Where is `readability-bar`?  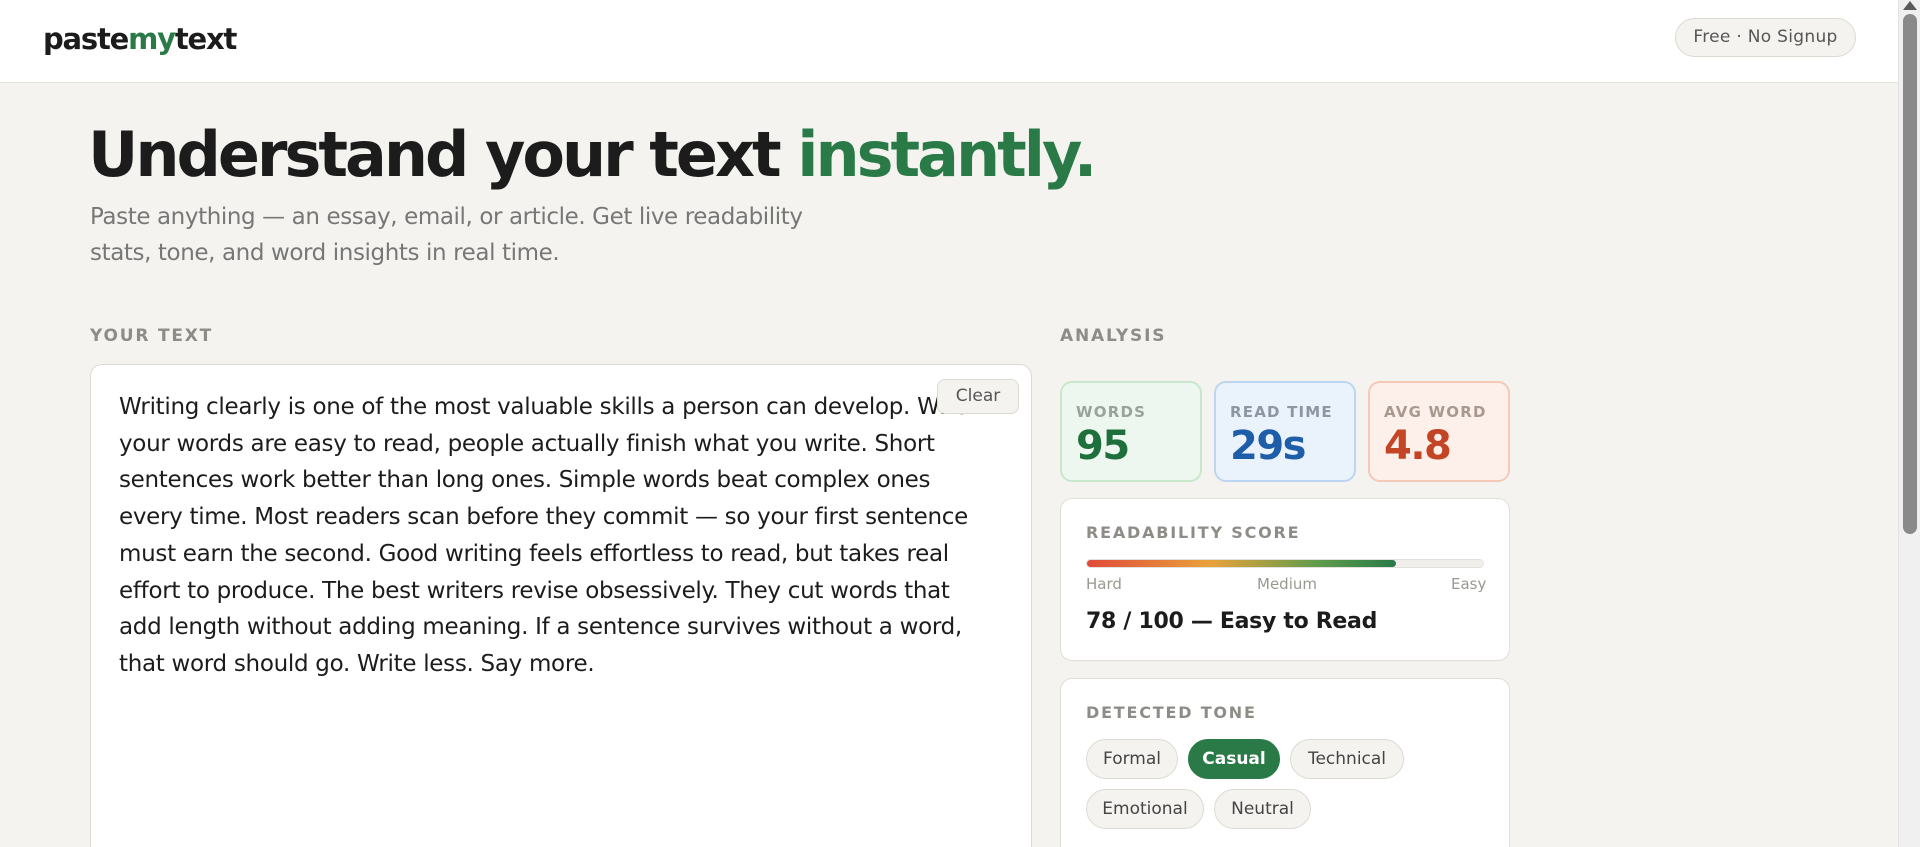 readability-bar is located at coordinates (1285, 563).